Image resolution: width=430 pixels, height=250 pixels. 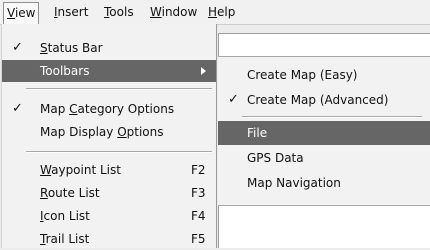 I want to click on submenu-item-label: GPS Data, so click(x=275, y=158).